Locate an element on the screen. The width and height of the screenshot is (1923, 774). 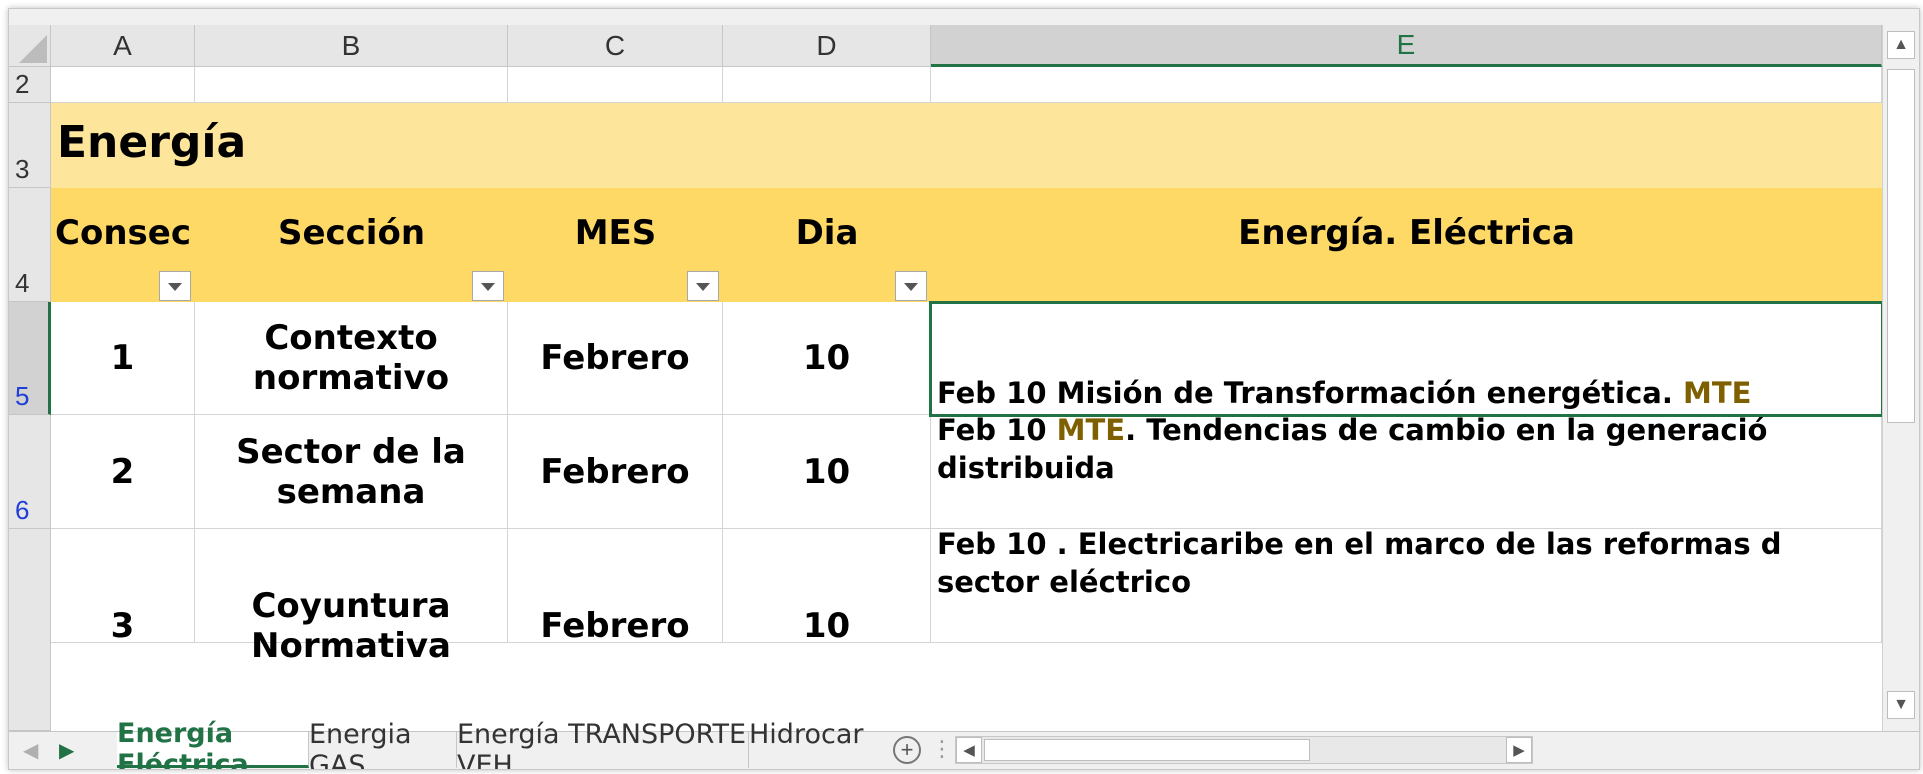
cell-mes-1: Febrero is located at coordinates (615, 358).